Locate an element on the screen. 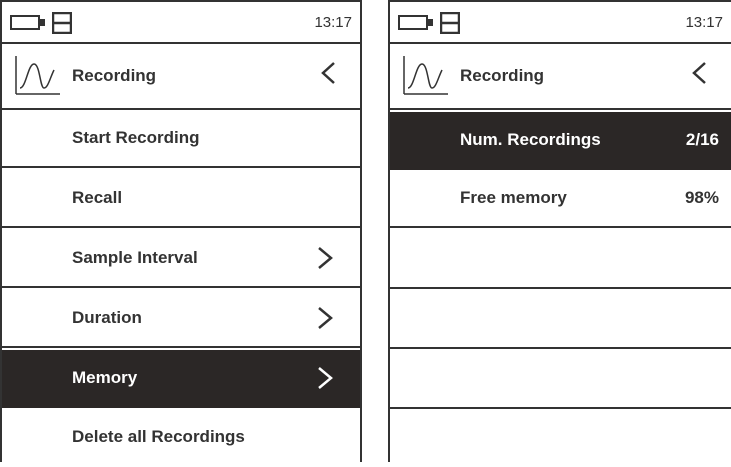  menu-item-label: Memory is located at coordinates (105, 377).